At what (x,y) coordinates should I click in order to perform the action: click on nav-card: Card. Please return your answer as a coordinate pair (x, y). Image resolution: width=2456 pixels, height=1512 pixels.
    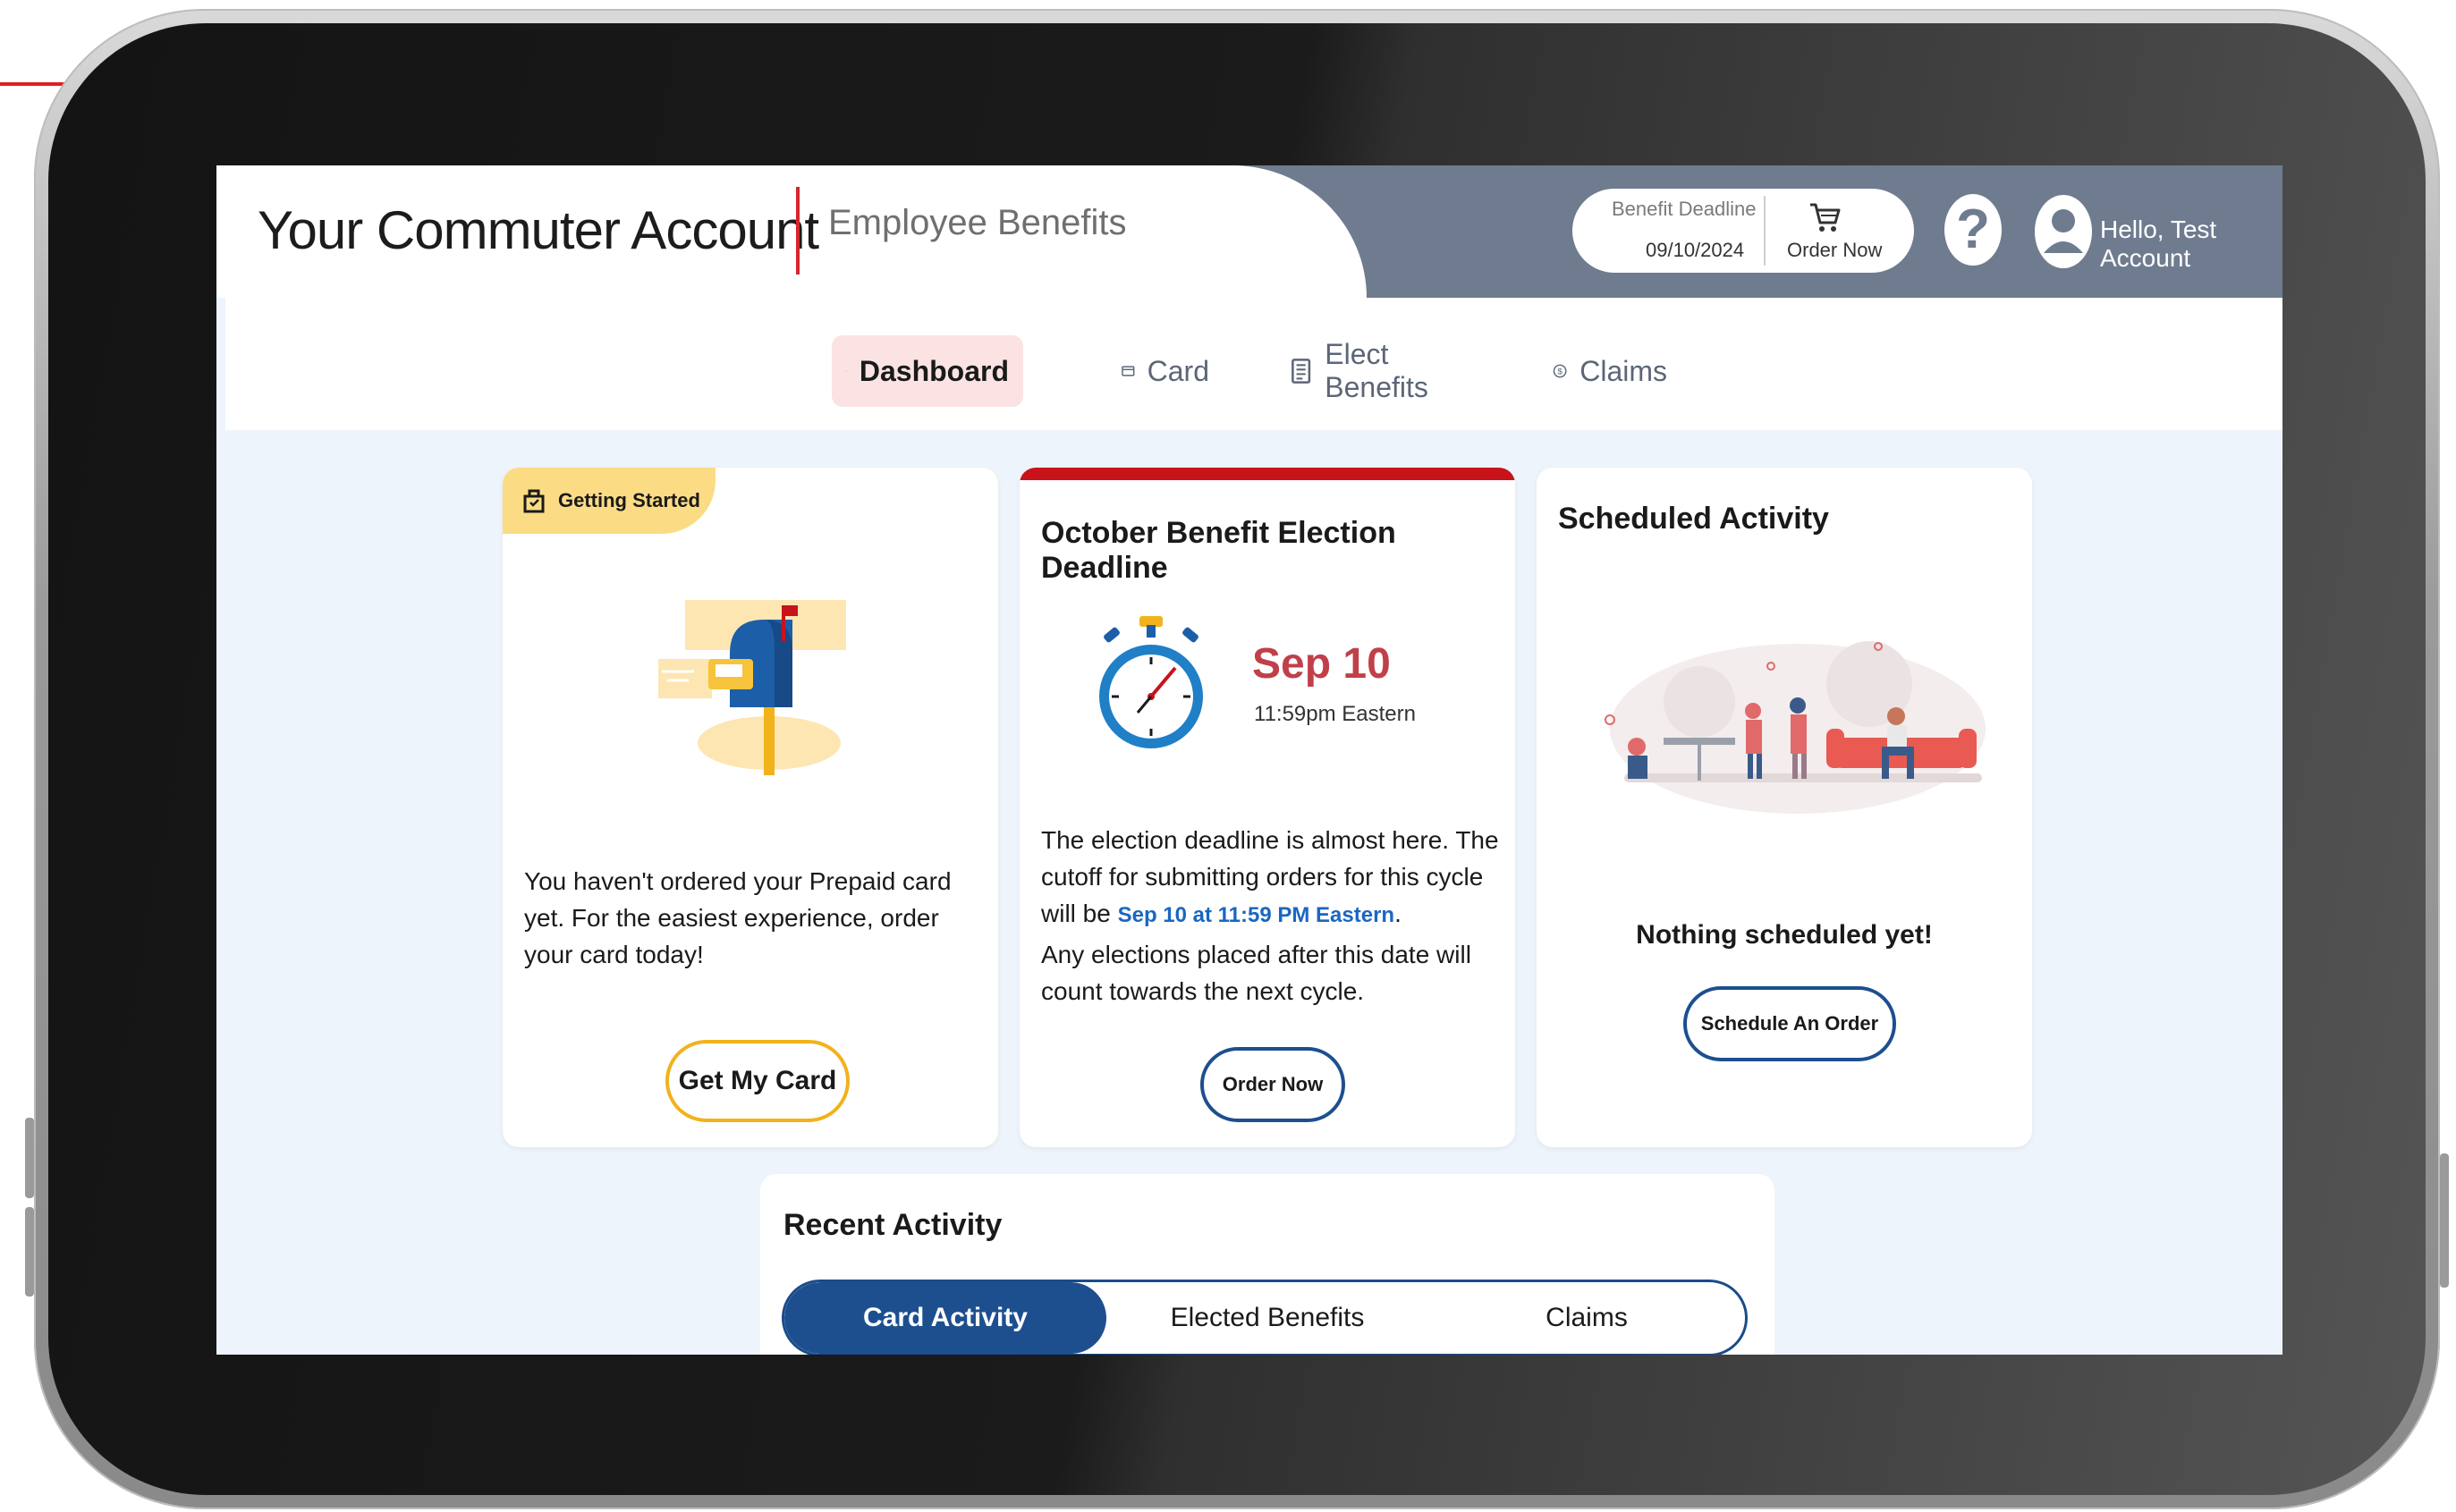
    Looking at the image, I should click on (1165, 371).